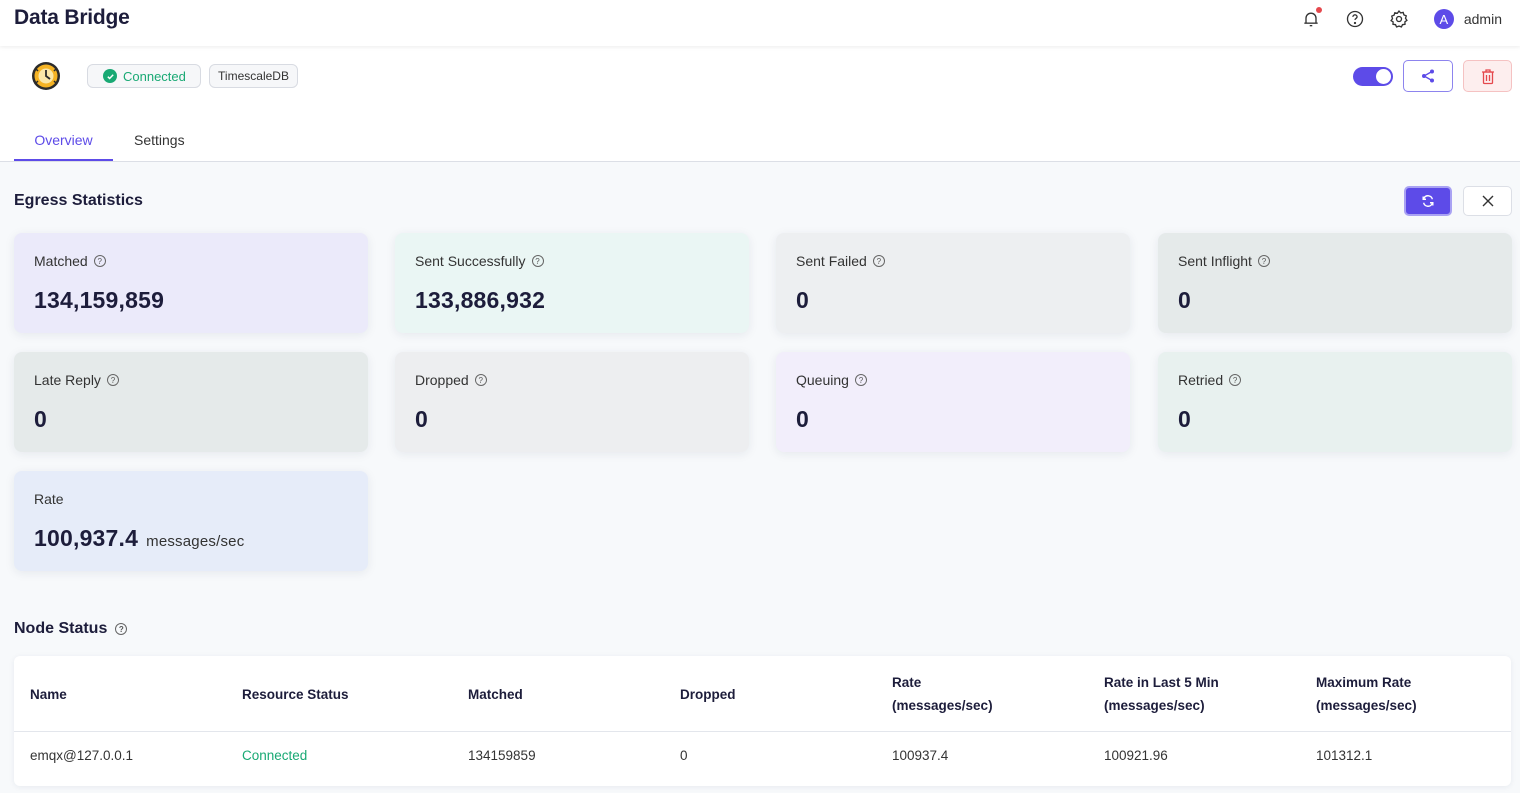  I want to click on cell-resource-status: Connected, so click(275, 755).